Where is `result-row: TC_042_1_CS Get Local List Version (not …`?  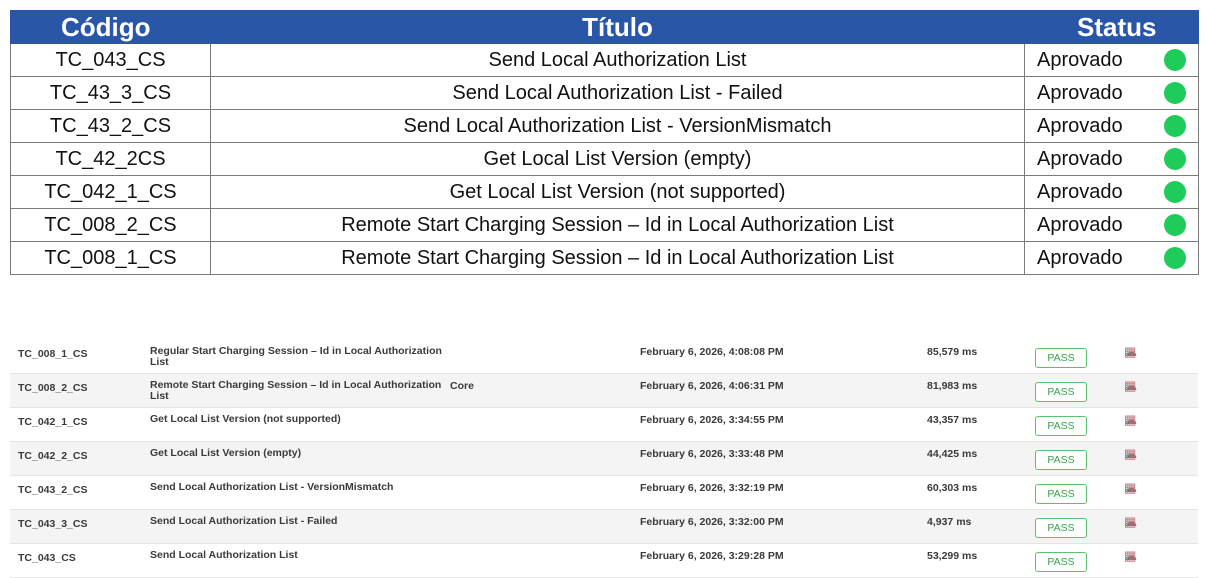 result-row: TC_042_1_CS Get Local List Version (not … is located at coordinates (604, 425).